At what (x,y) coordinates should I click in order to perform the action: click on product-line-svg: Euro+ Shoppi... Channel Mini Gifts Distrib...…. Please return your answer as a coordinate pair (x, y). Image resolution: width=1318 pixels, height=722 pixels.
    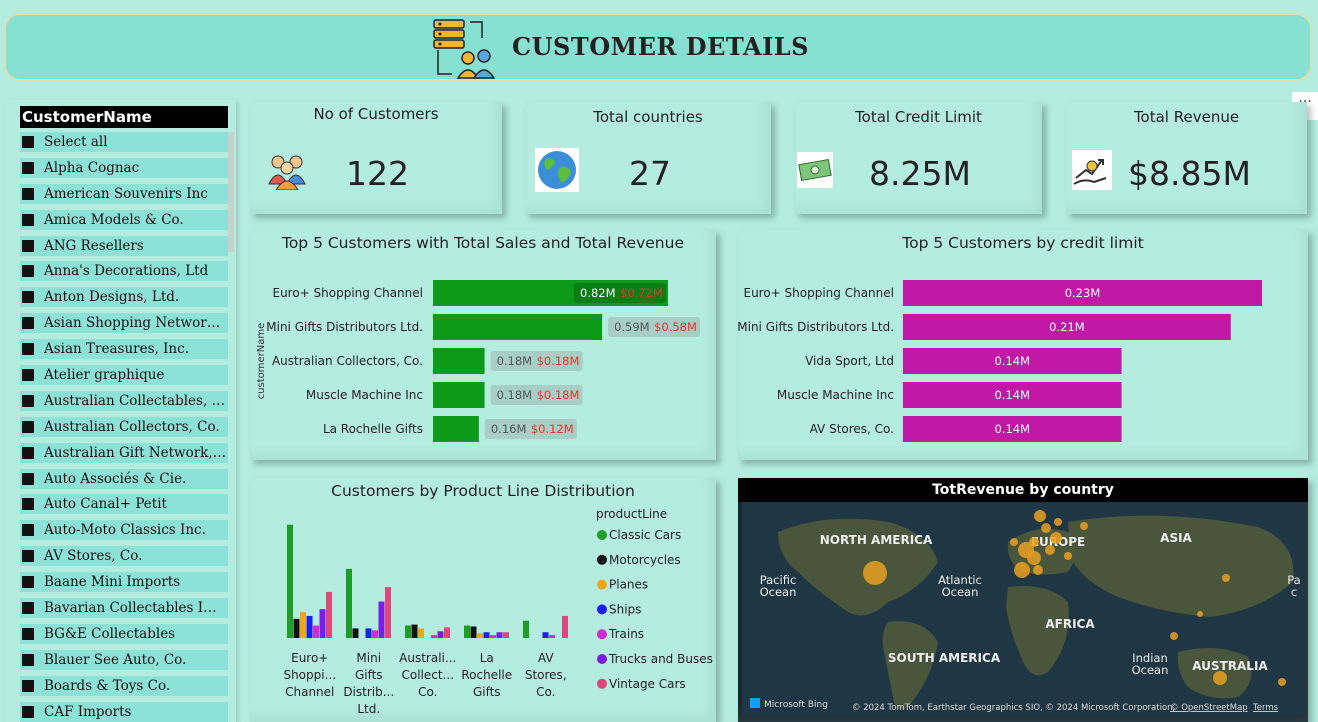
    Looking at the image, I should click on (498, 611).